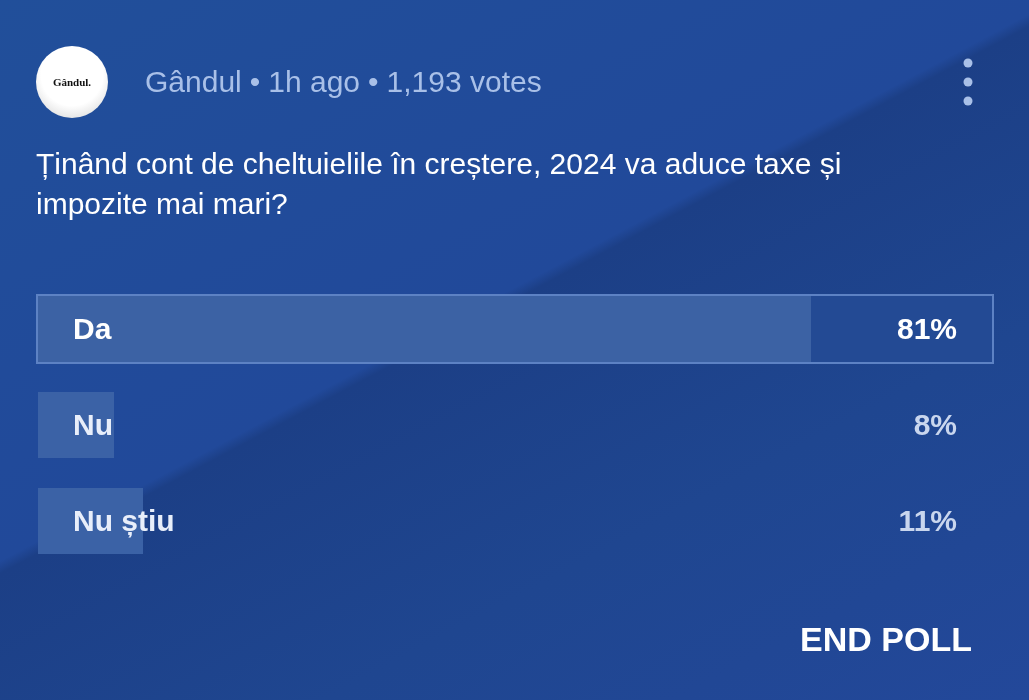  Describe the element at coordinates (886, 639) in the screenshot. I see `end-poll-button: END POLL` at that location.